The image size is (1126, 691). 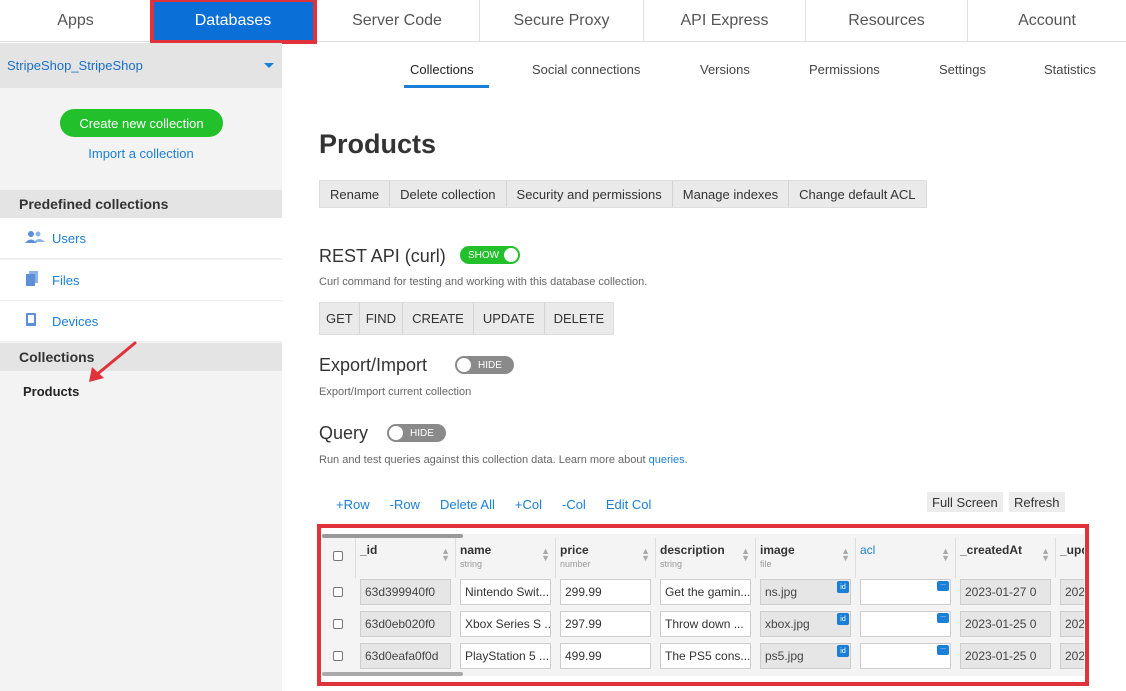 What do you see at coordinates (1070, 558) in the screenshot?
I see `column-header-updatedat: _upd` at bounding box center [1070, 558].